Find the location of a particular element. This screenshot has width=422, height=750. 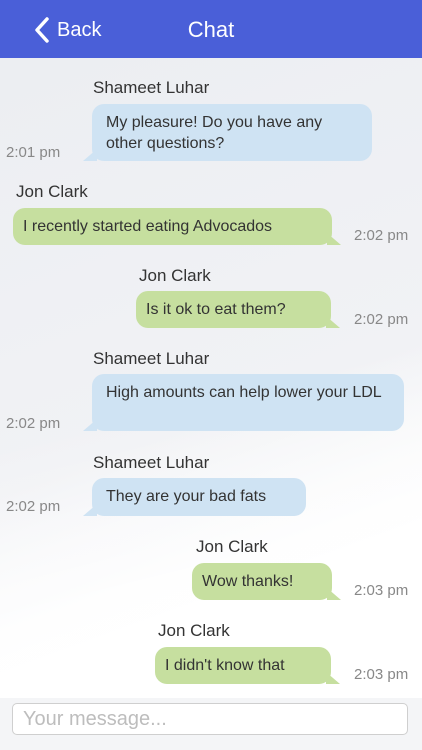

page-title: Chat is located at coordinates (211, 29).